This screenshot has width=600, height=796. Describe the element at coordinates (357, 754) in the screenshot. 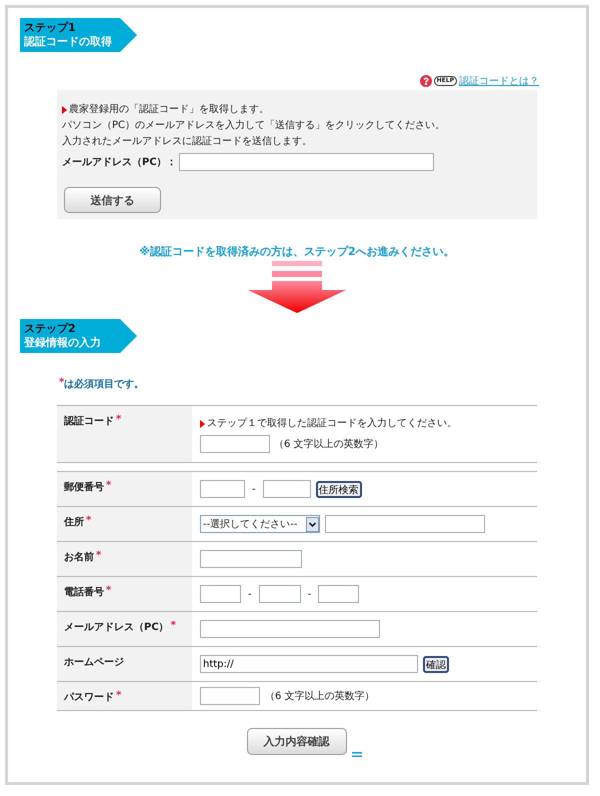

I see `equals-icon` at that location.